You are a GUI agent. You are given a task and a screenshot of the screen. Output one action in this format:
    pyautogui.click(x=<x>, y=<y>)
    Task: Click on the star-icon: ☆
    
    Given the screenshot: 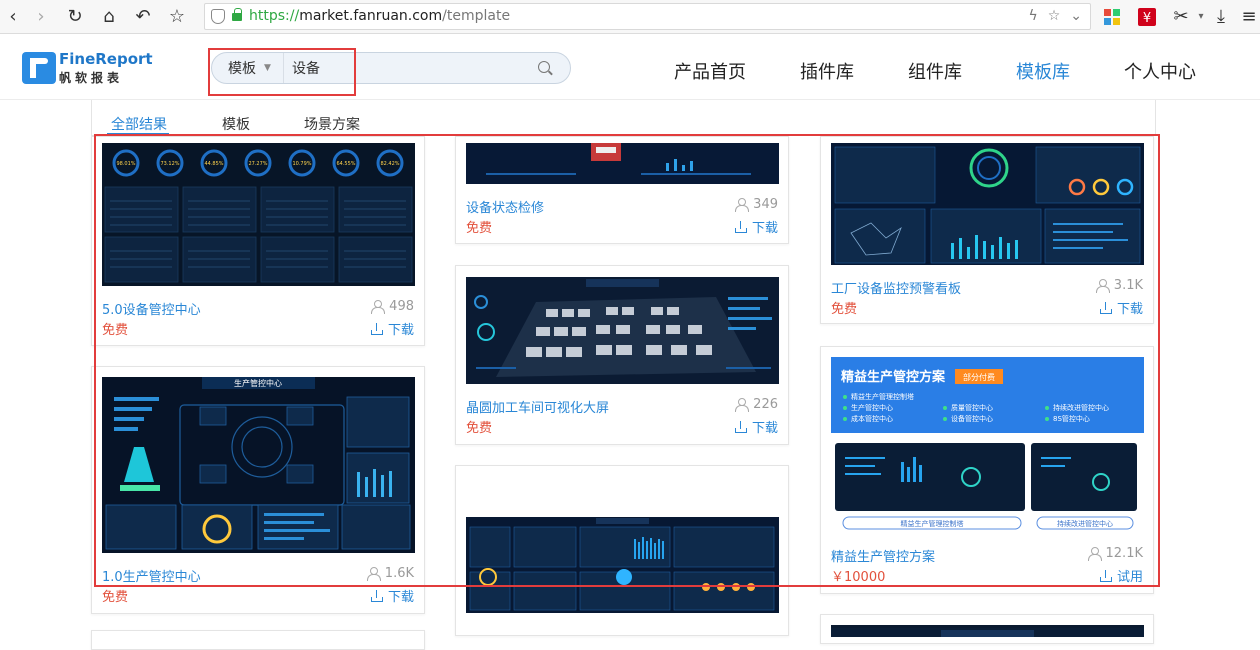 What is the action you would take?
    pyautogui.click(x=1054, y=16)
    